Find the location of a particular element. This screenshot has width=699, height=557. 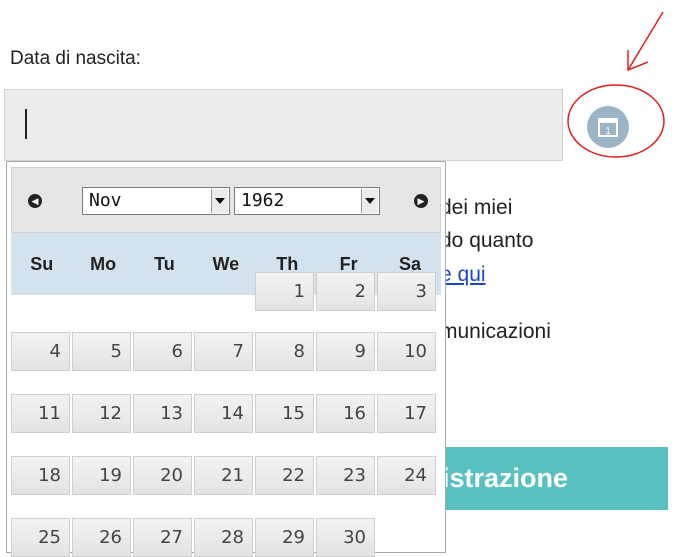

next-month-button: ▶ is located at coordinates (421, 200).